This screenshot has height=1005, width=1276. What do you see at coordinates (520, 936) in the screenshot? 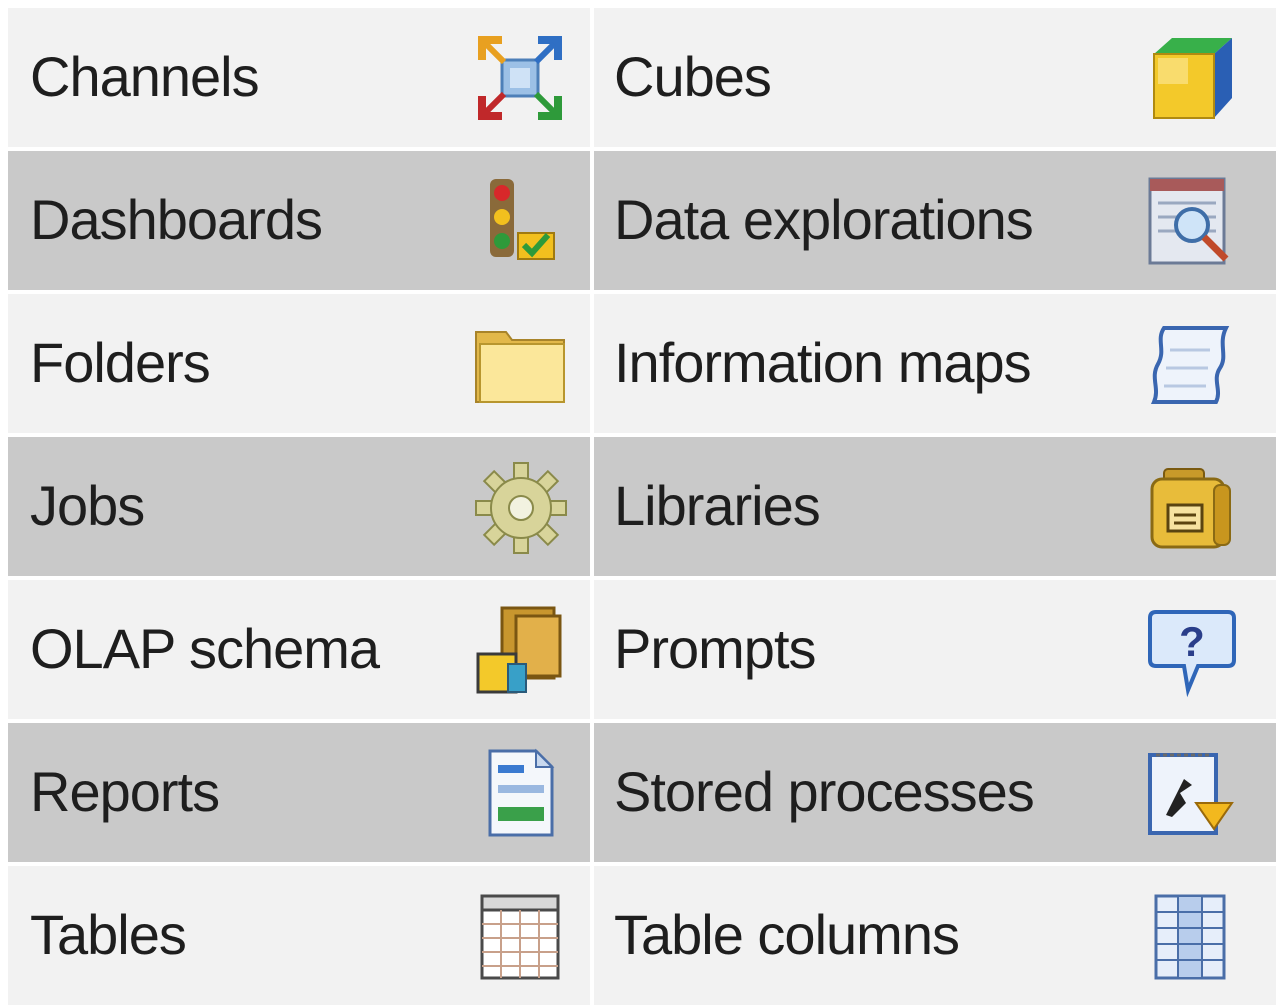
I see `table-icon` at bounding box center [520, 936].